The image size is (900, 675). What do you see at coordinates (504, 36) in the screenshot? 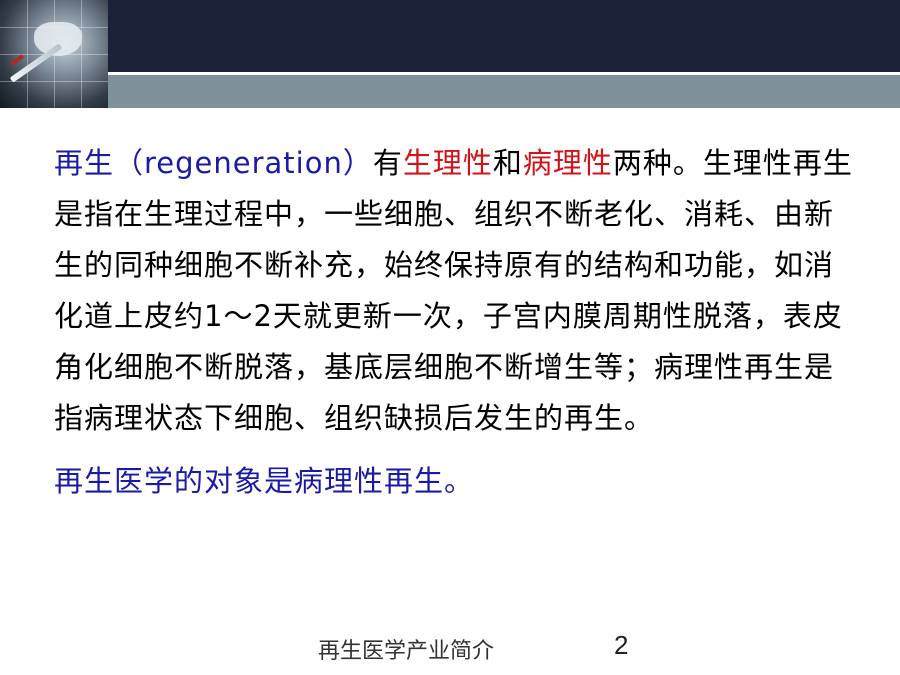
I see `header-dark-bar` at bounding box center [504, 36].